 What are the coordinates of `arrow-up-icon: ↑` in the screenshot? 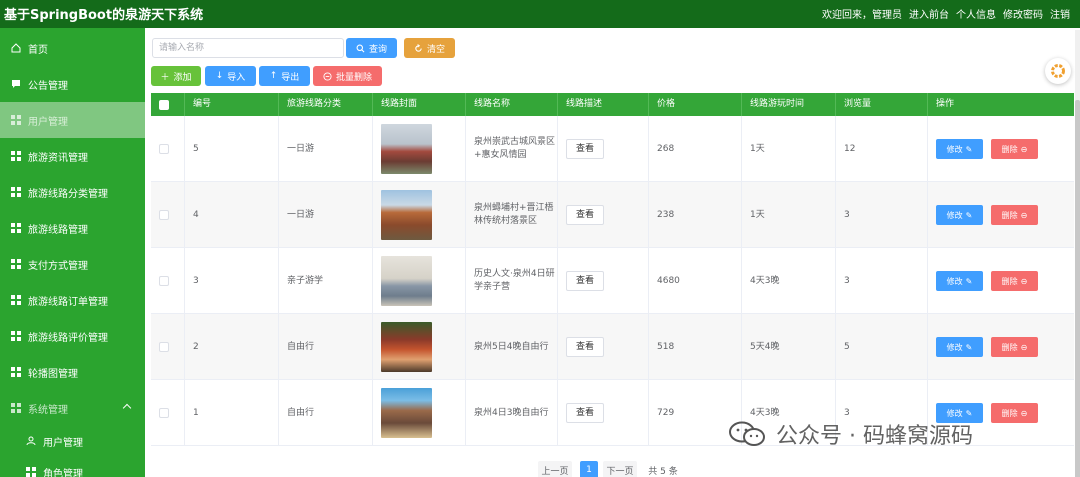 It's located at (273, 76).